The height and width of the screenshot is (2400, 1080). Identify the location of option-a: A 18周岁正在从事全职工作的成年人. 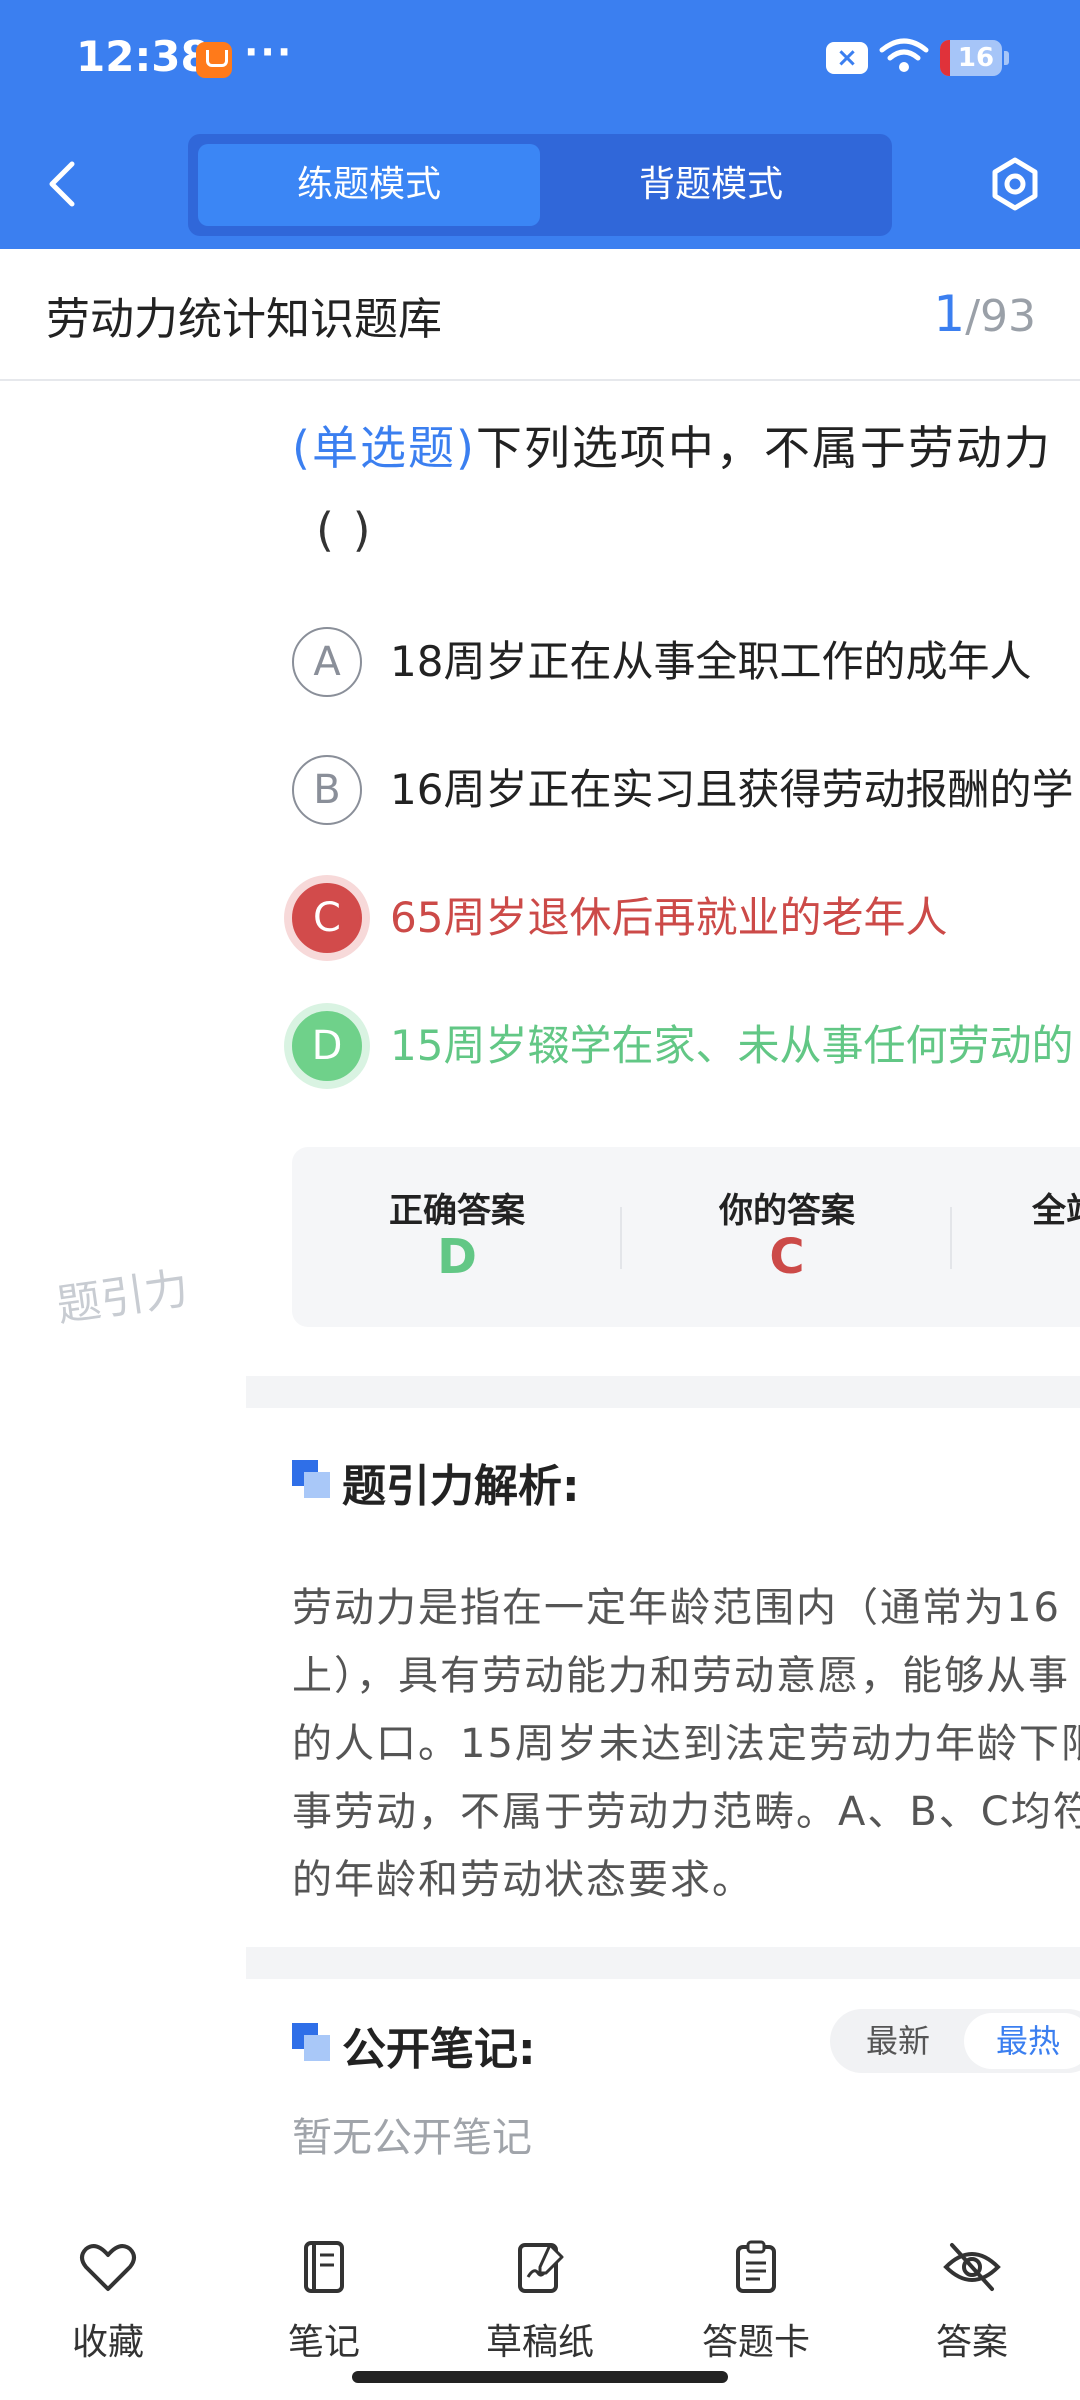
(686, 665).